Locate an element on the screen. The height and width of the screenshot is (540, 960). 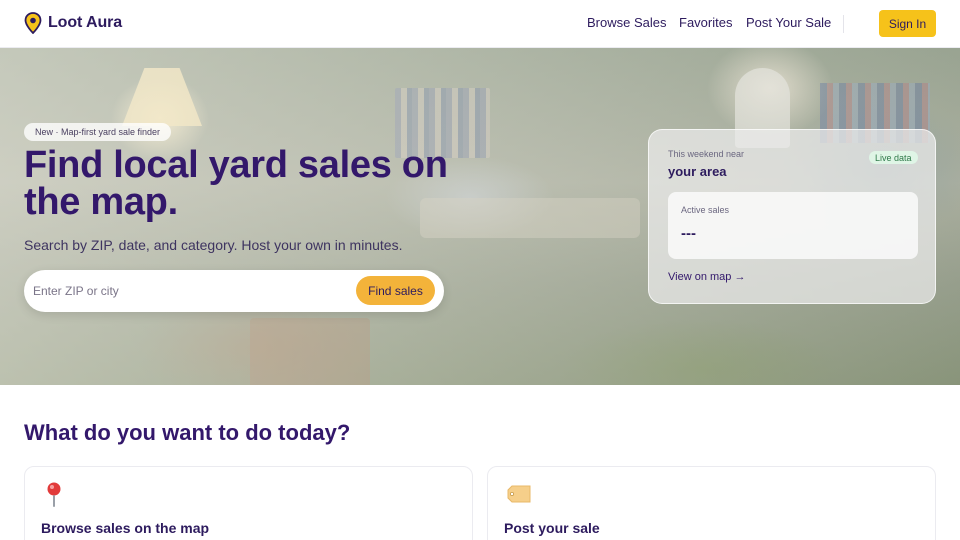
brand-logo: Loot Aura is located at coordinates (73, 23).